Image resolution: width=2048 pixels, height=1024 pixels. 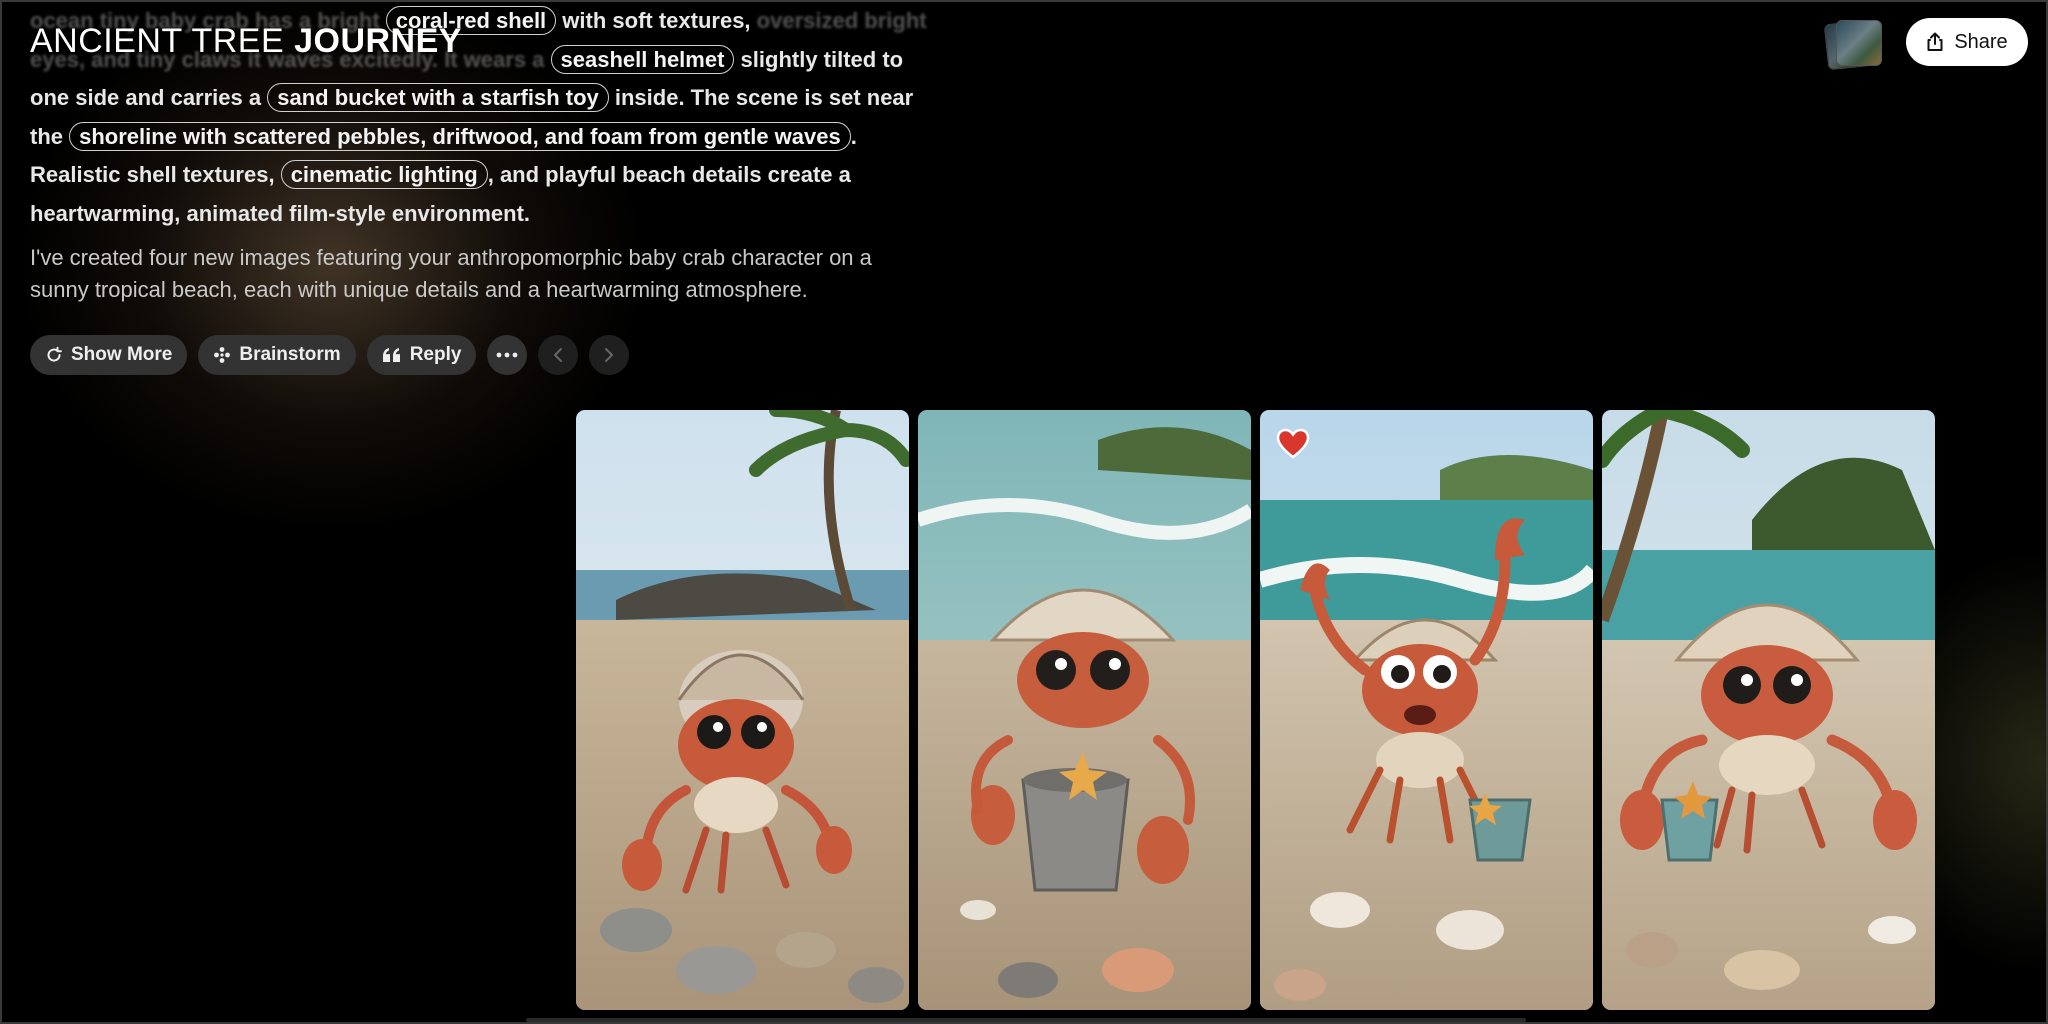 I want to click on share-icon, so click(x=1935, y=41).